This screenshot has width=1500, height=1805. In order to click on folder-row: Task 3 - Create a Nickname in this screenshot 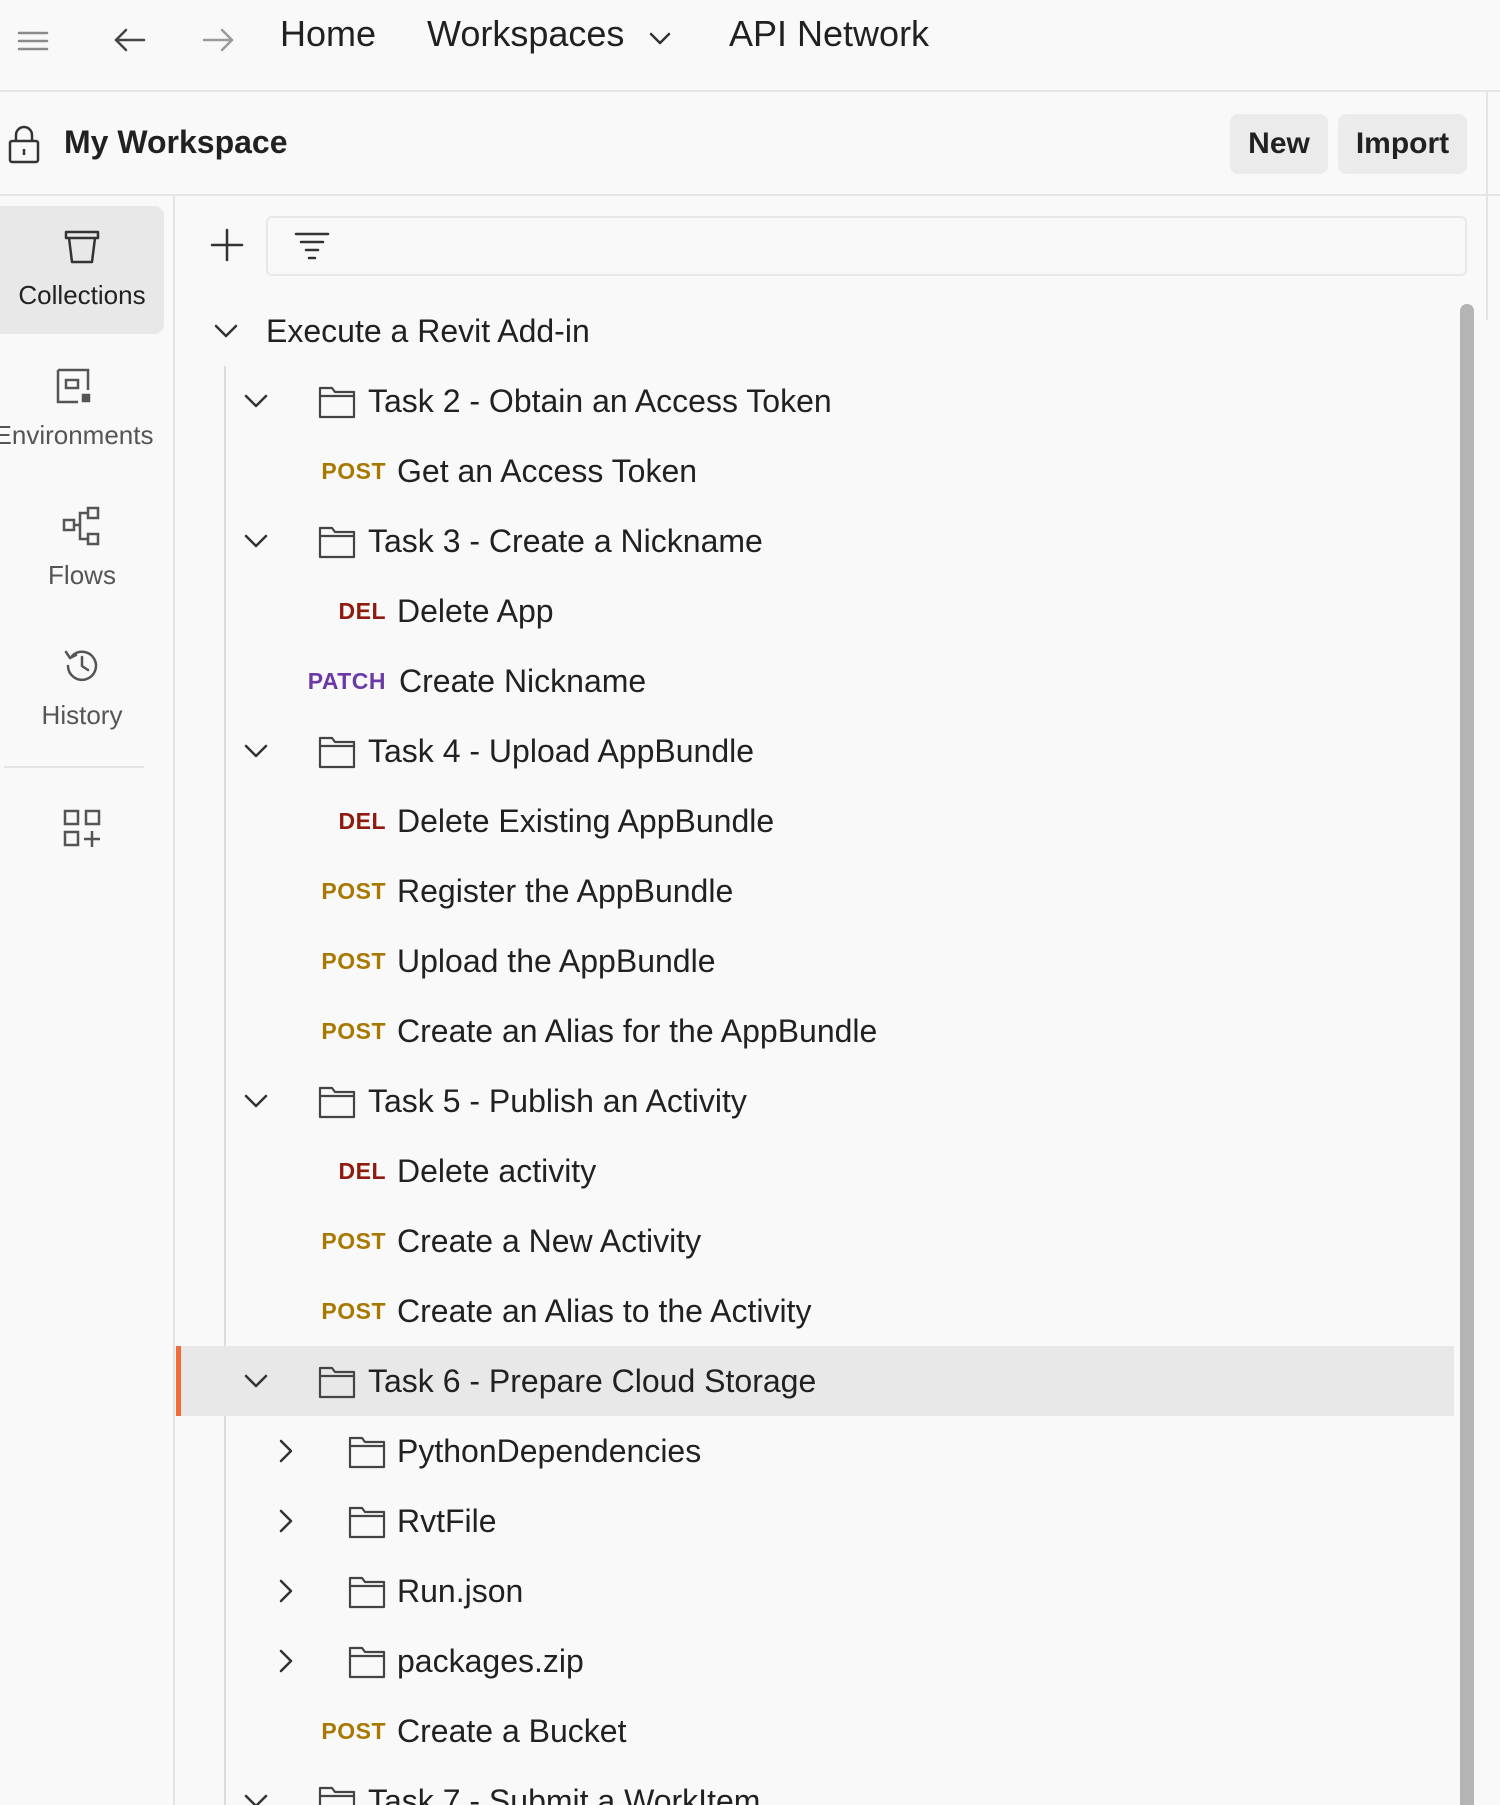, I will do `click(815, 541)`.